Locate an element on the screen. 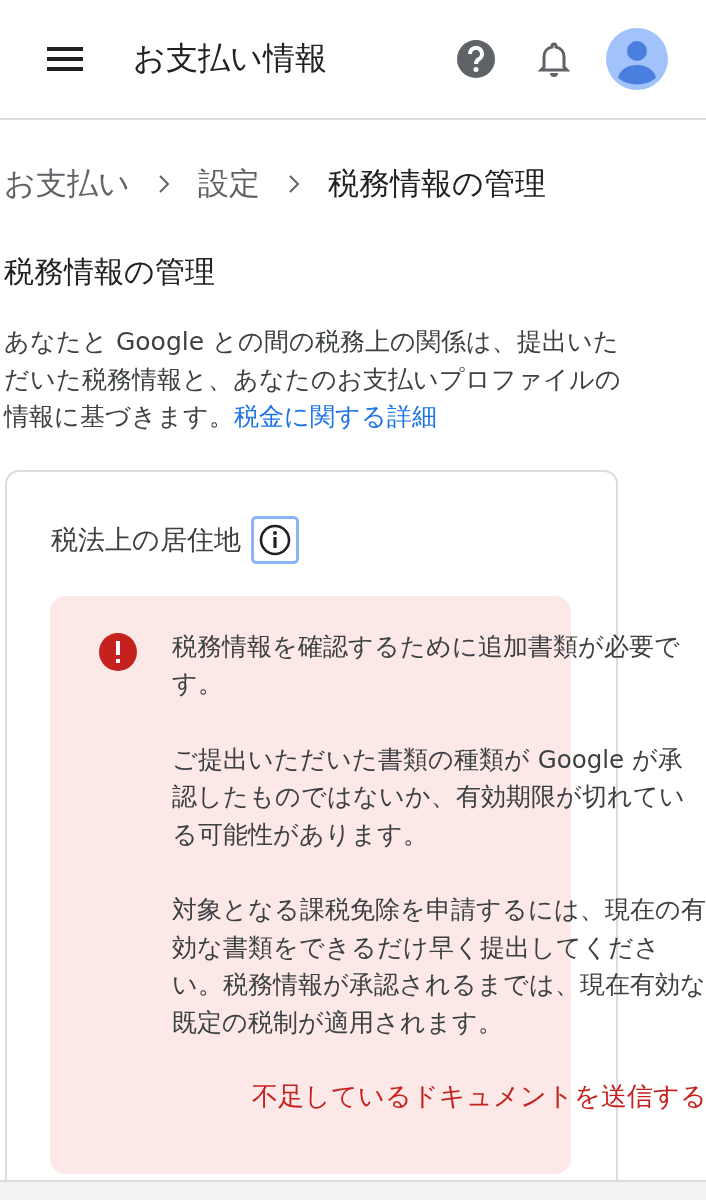  send-documents-link: 不足しているドキュメントを送信する is located at coordinates (479, 1096).